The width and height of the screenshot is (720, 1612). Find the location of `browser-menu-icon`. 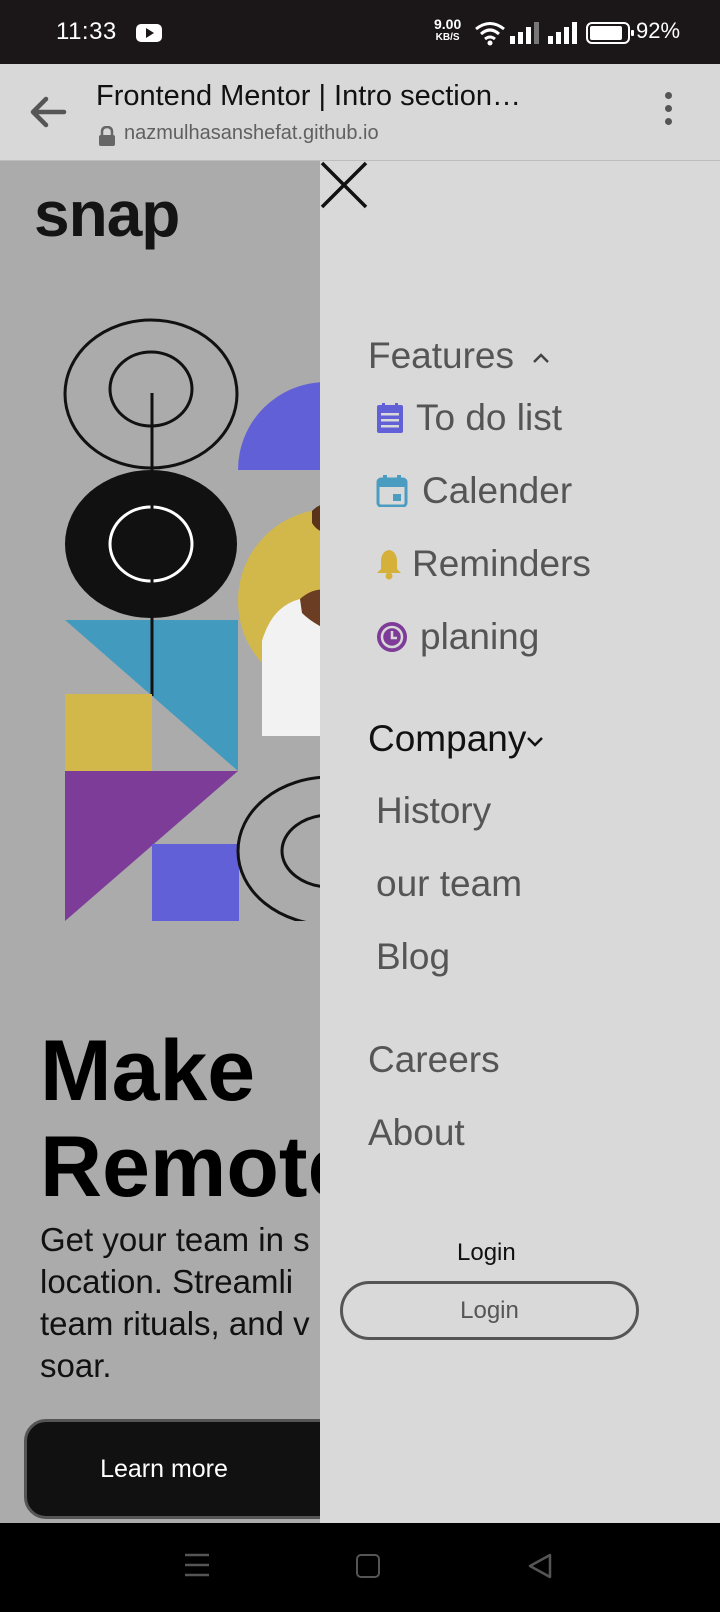

browser-menu-icon is located at coordinates (668, 112).